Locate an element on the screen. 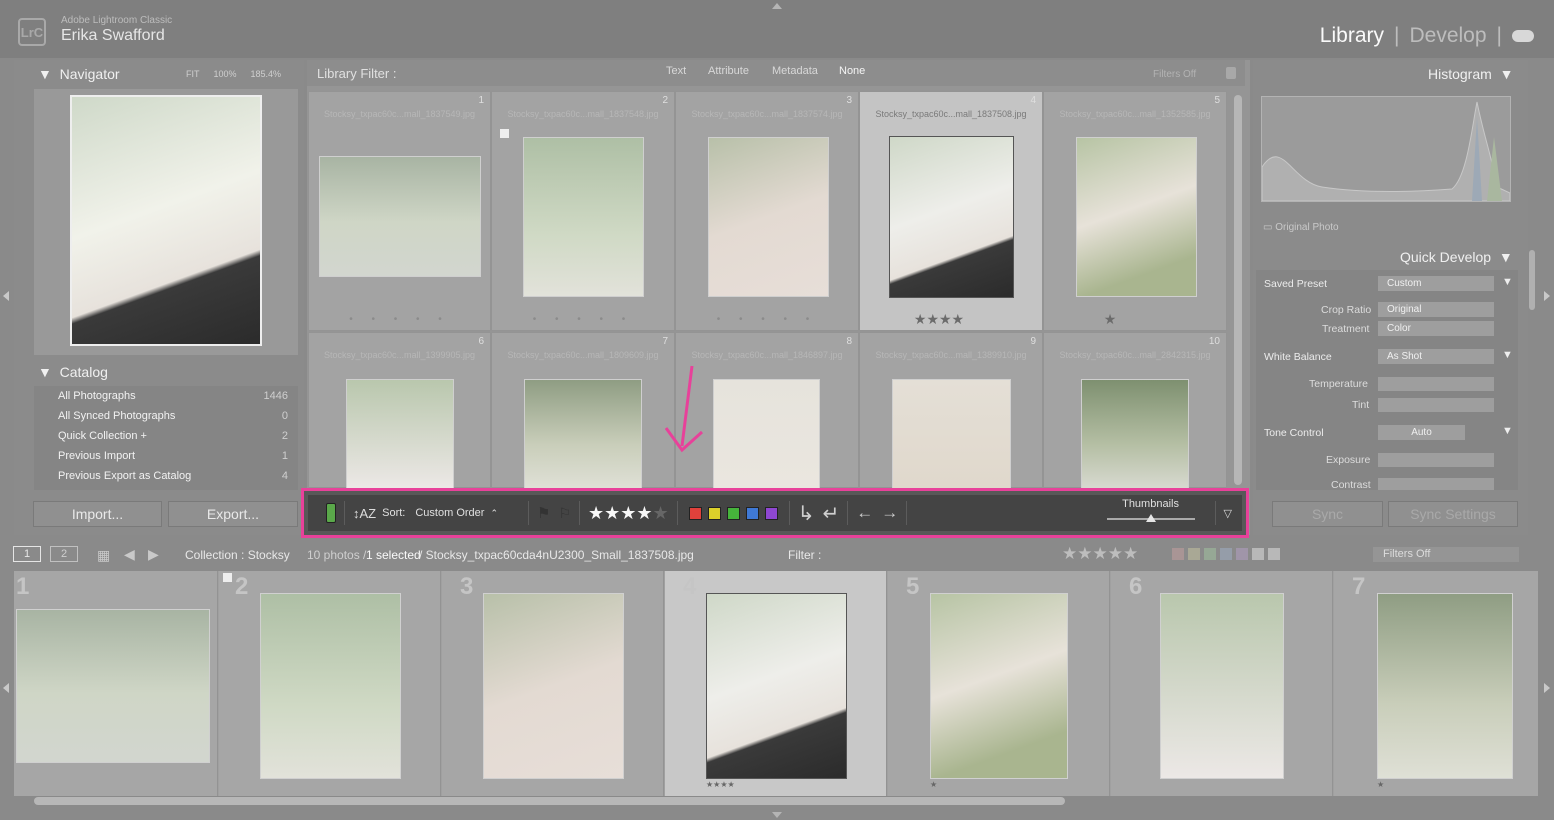 The height and width of the screenshot is (820, 1554). rotate-left-icon: ↳ is located at coordinates (806, 513).